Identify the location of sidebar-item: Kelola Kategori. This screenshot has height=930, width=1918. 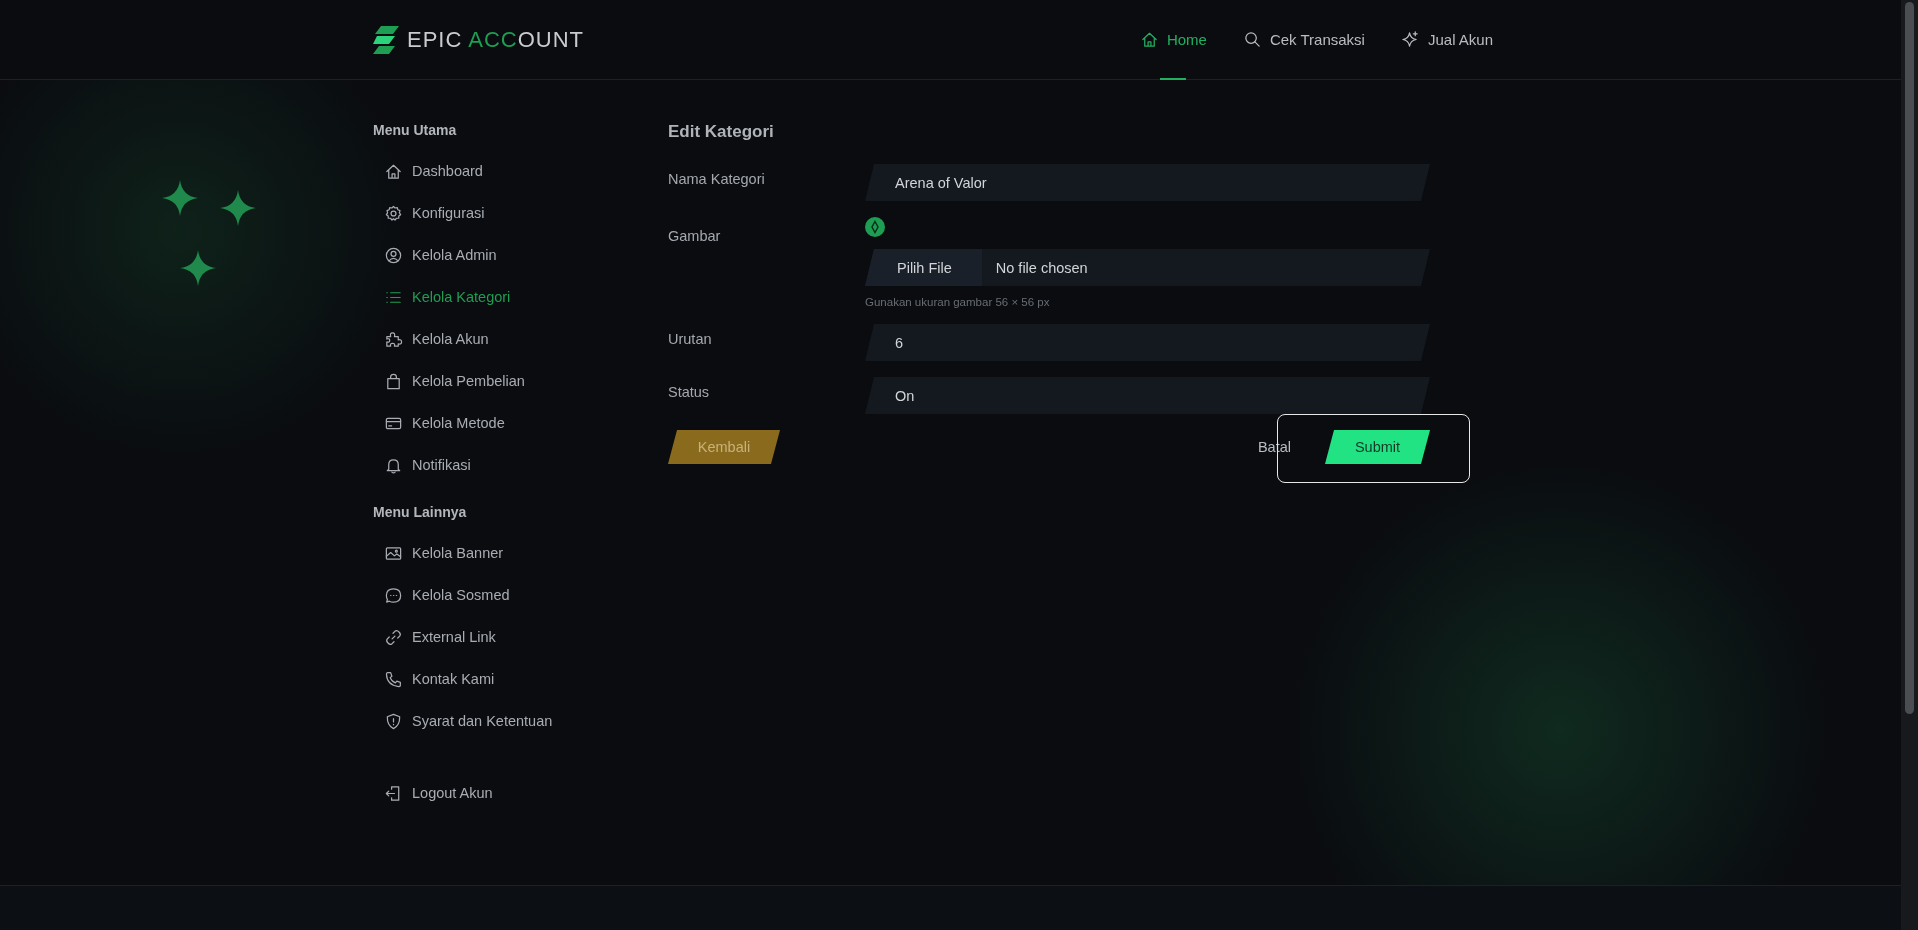
(520, 297).